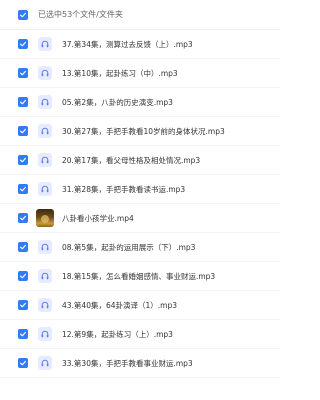 This screenshot has width=320, height=400. What do you see at coordinates (124, 189) in the screenshot?
I see `file-name: 31.第28集，手把手教看读书运.mp3` at bounding box center [124, 189].